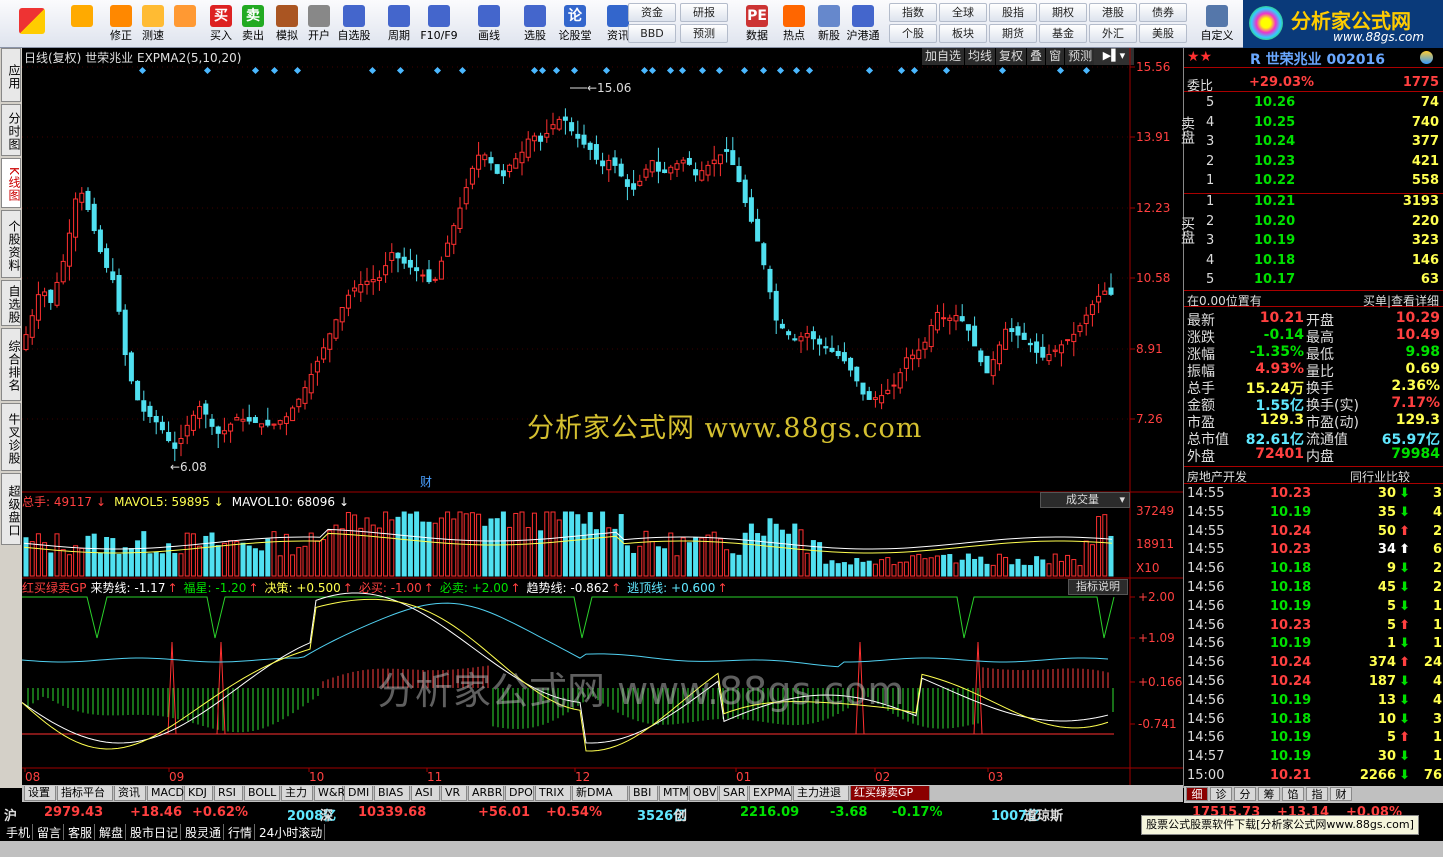  What do you see at coordinates (1313, 103) in the screenshot?
I see `sell-level: 5 10.26 74` at bounding box center [1313, 103].